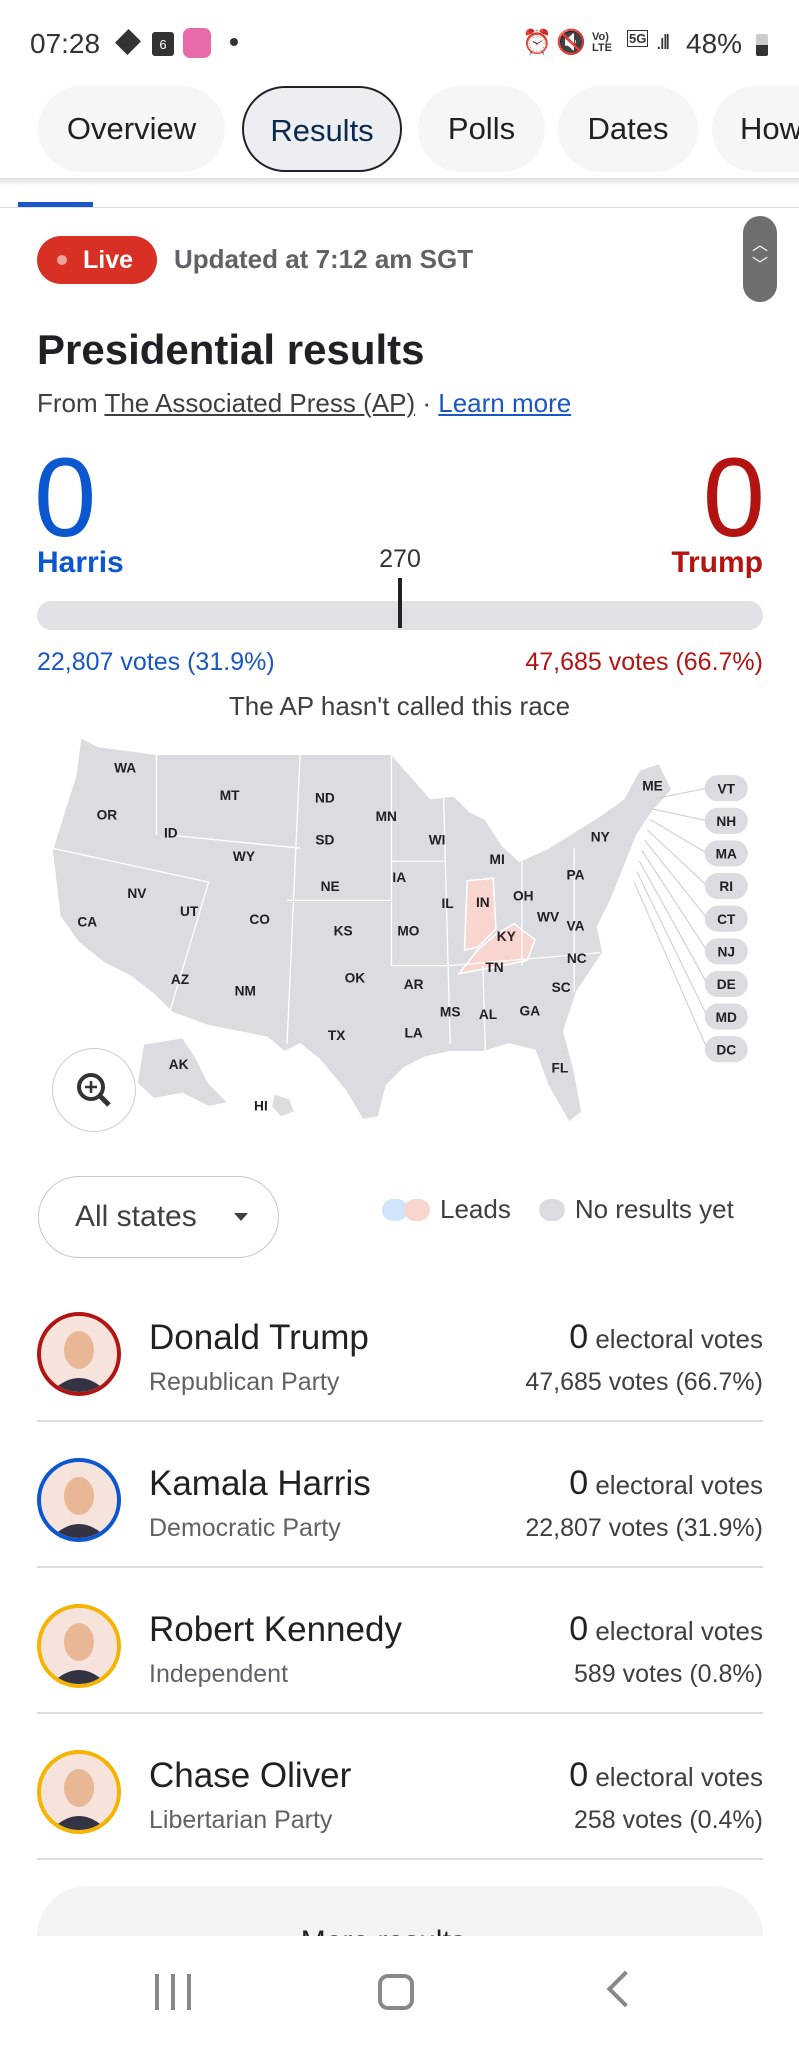  I want to click on tab-polls: Polls, so click(481, 129).